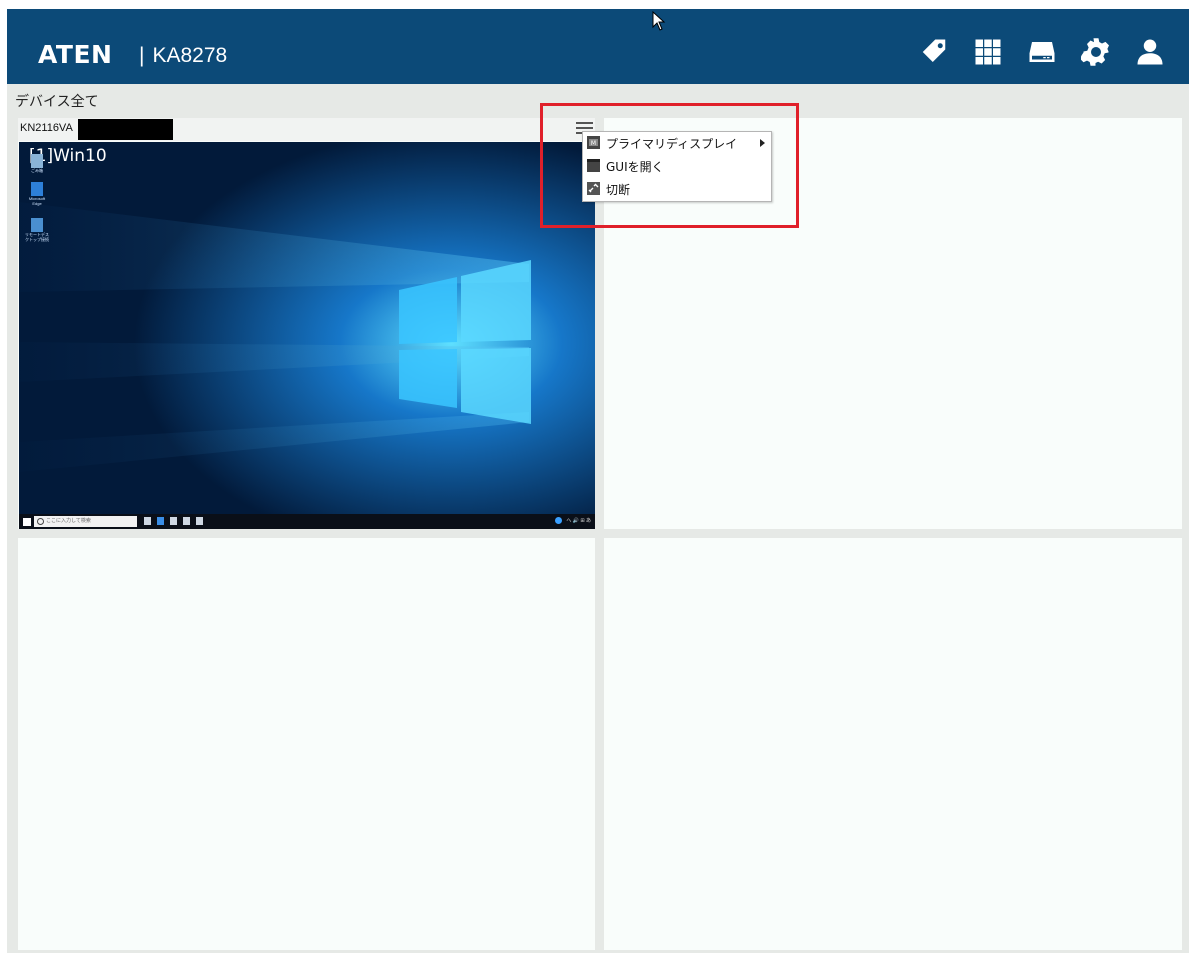  What do you see at coordinates (934, 52) in the screenshot?
I see `tag-icon` at bounding box center [934, 52].